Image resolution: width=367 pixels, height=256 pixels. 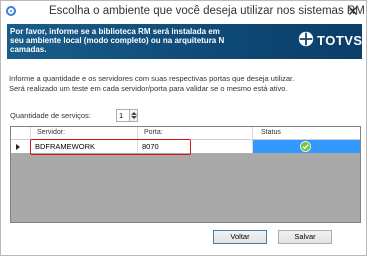 What do you see at coordinates (21, 146) in the screenshot?
I see `row-selector` at bounding box center [21, 146].